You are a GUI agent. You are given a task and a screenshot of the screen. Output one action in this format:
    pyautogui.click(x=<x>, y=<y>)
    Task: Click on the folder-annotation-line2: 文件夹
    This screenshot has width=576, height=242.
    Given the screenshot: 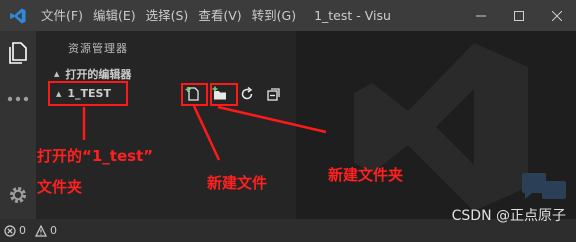 What is the action you would take?
    pyautogui.click(x=60, y=187)
    